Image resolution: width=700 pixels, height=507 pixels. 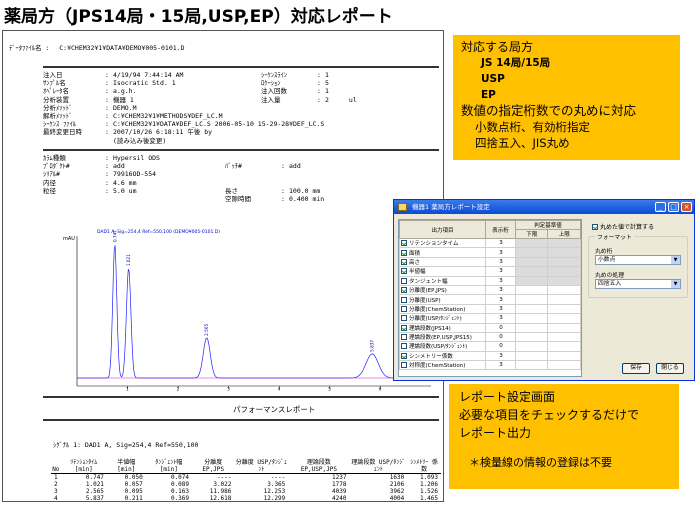 What do you see at coordinates (397, 484) in the screenshot?
I see `perf-cell: 2106` at bounding box center [397, 484].